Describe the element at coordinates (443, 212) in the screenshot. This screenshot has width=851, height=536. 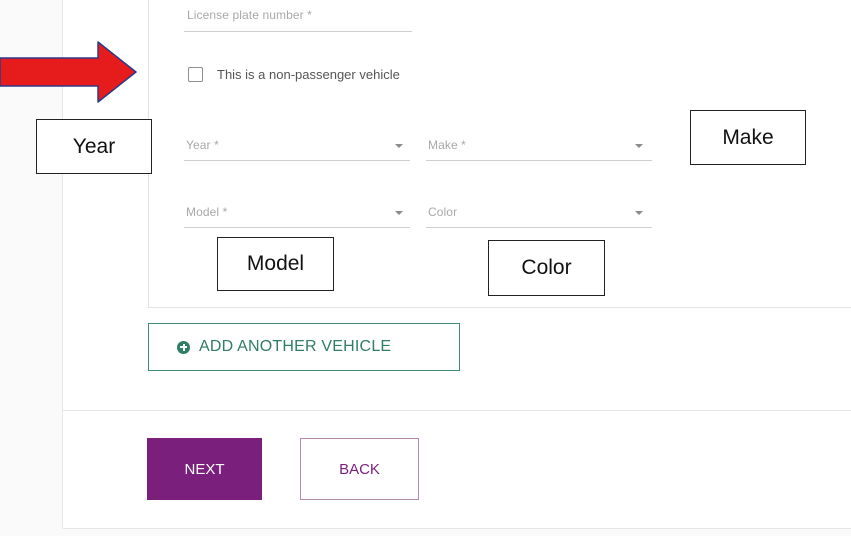
I see `color-label: Color` at that location.